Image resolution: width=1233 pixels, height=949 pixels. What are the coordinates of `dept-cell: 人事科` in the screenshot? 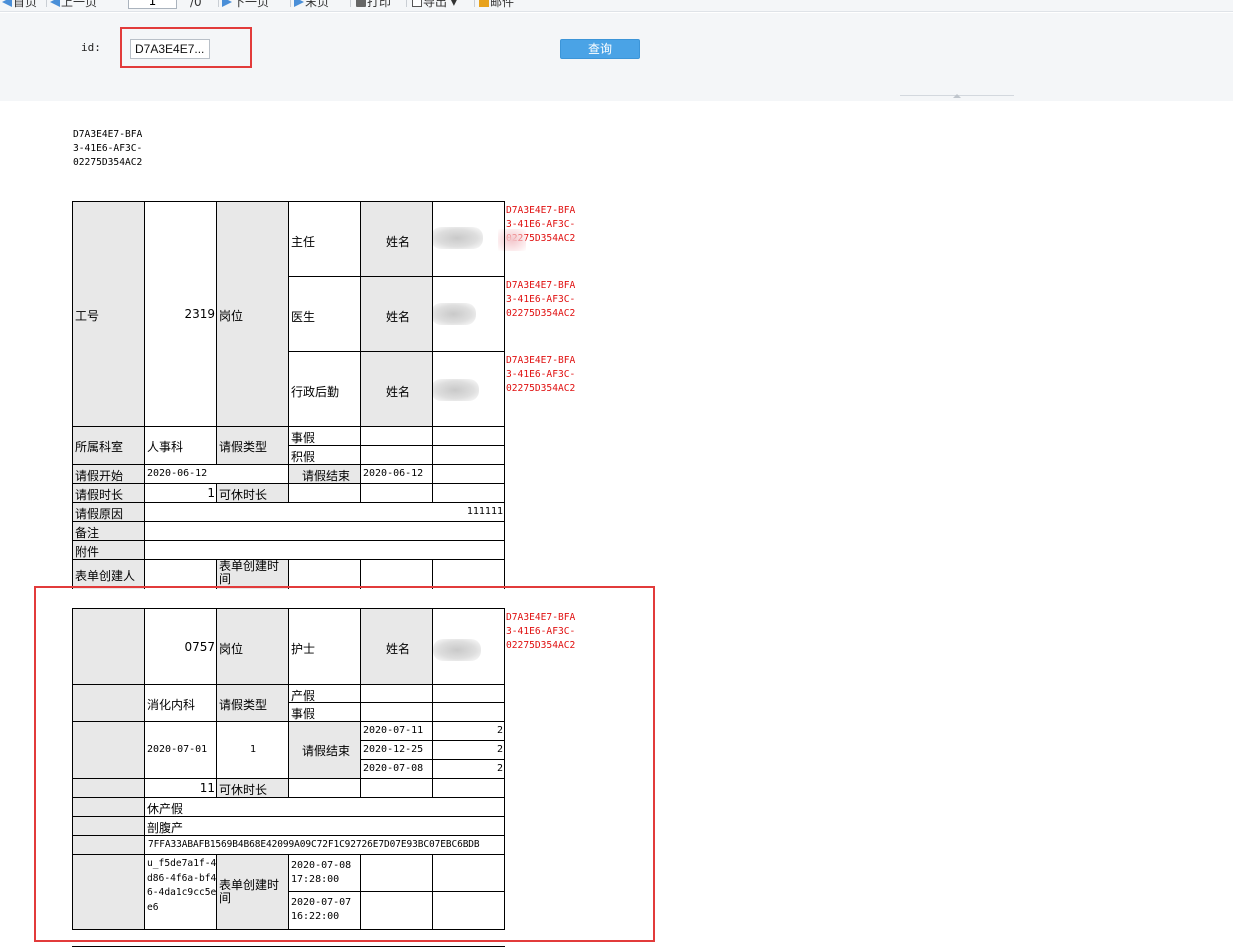 It's located at (180, 445).